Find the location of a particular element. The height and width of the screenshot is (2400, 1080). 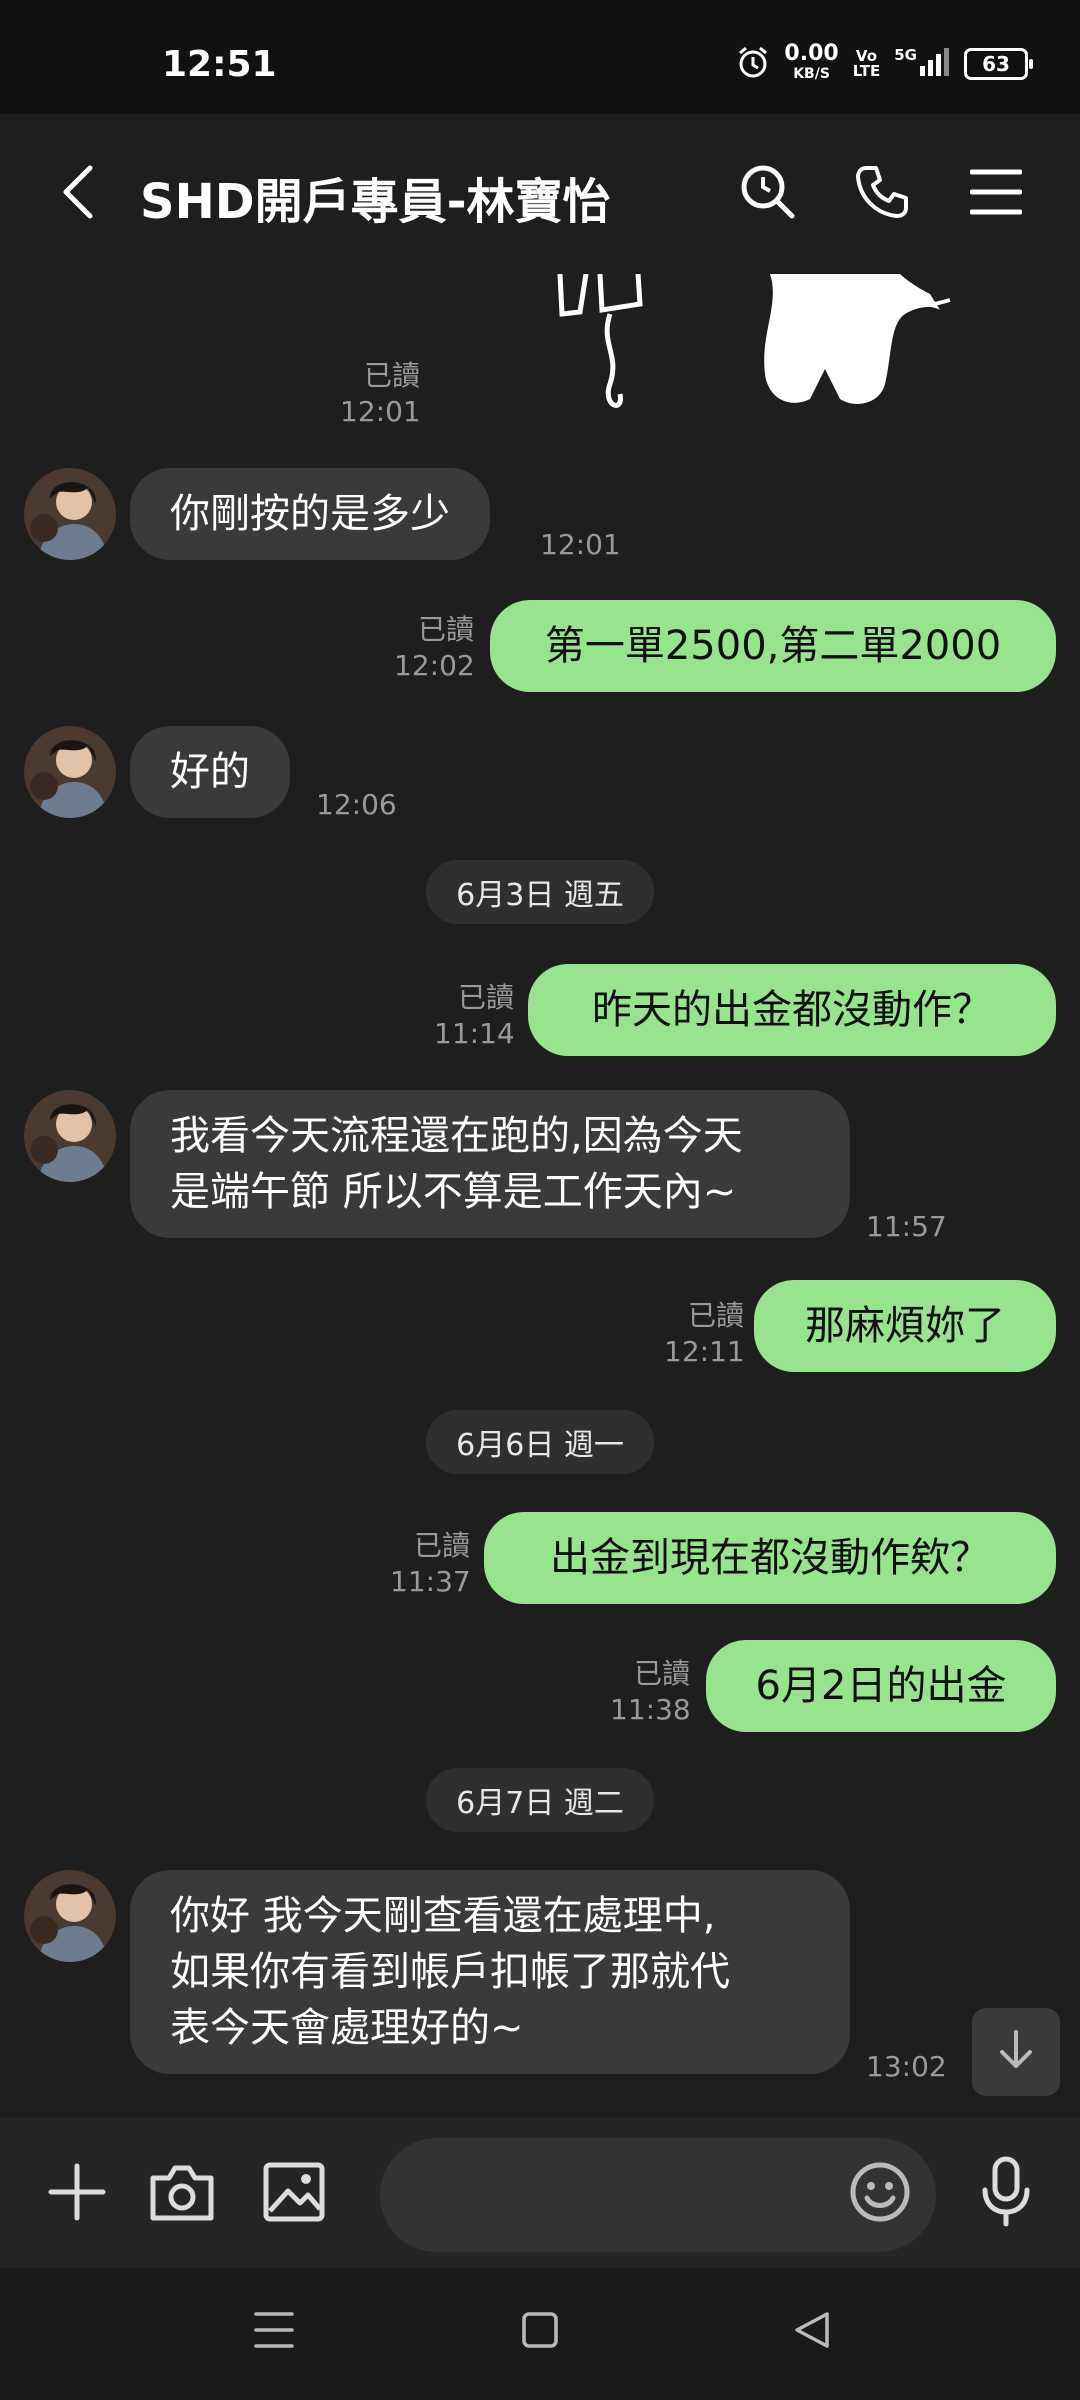

outgoing-message: 第一單2500,第二單2000 is located at coordinates (773, 646).